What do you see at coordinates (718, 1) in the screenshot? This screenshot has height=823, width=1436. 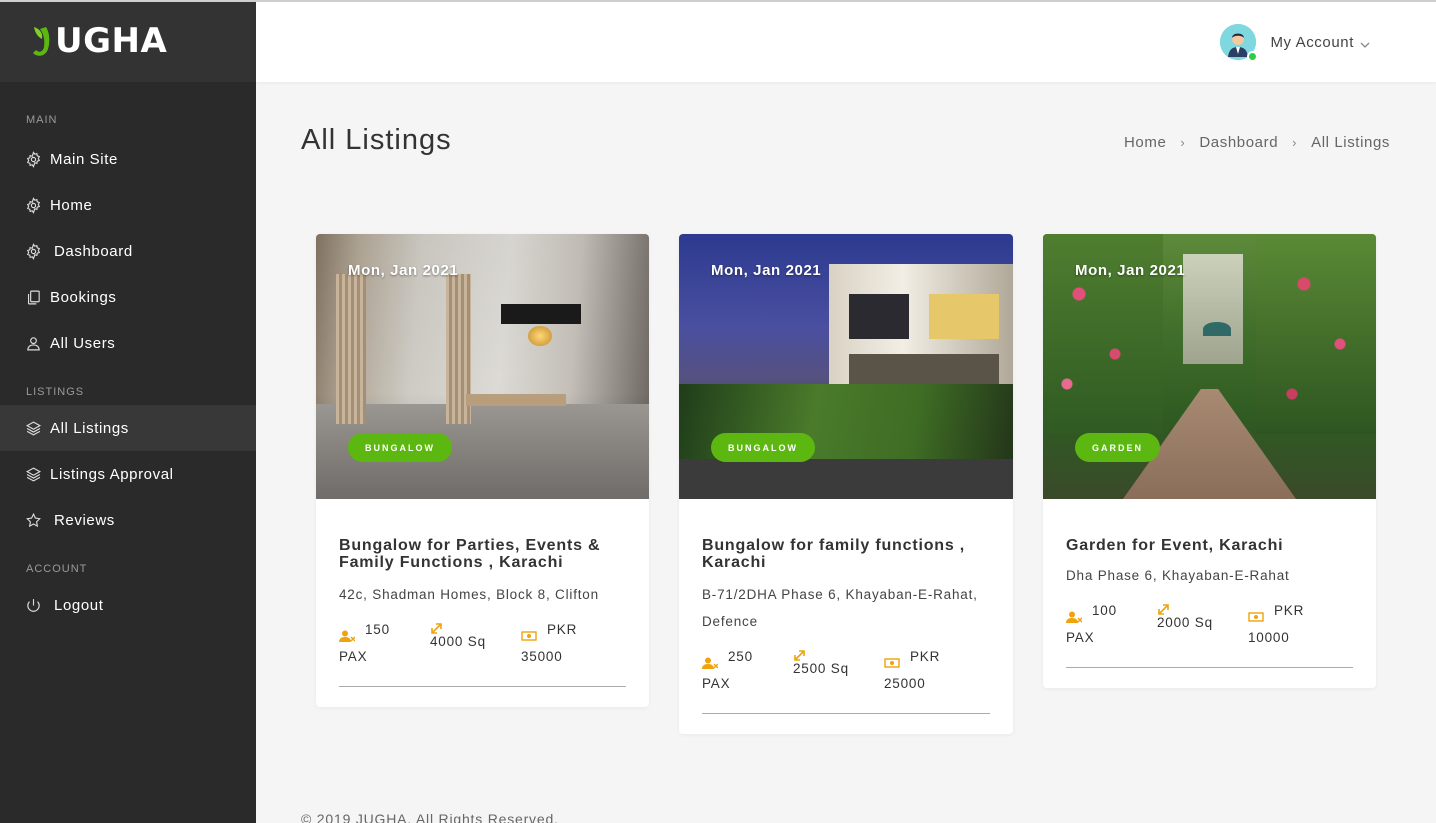 I see `top-border` at bounding box center [718, 1].